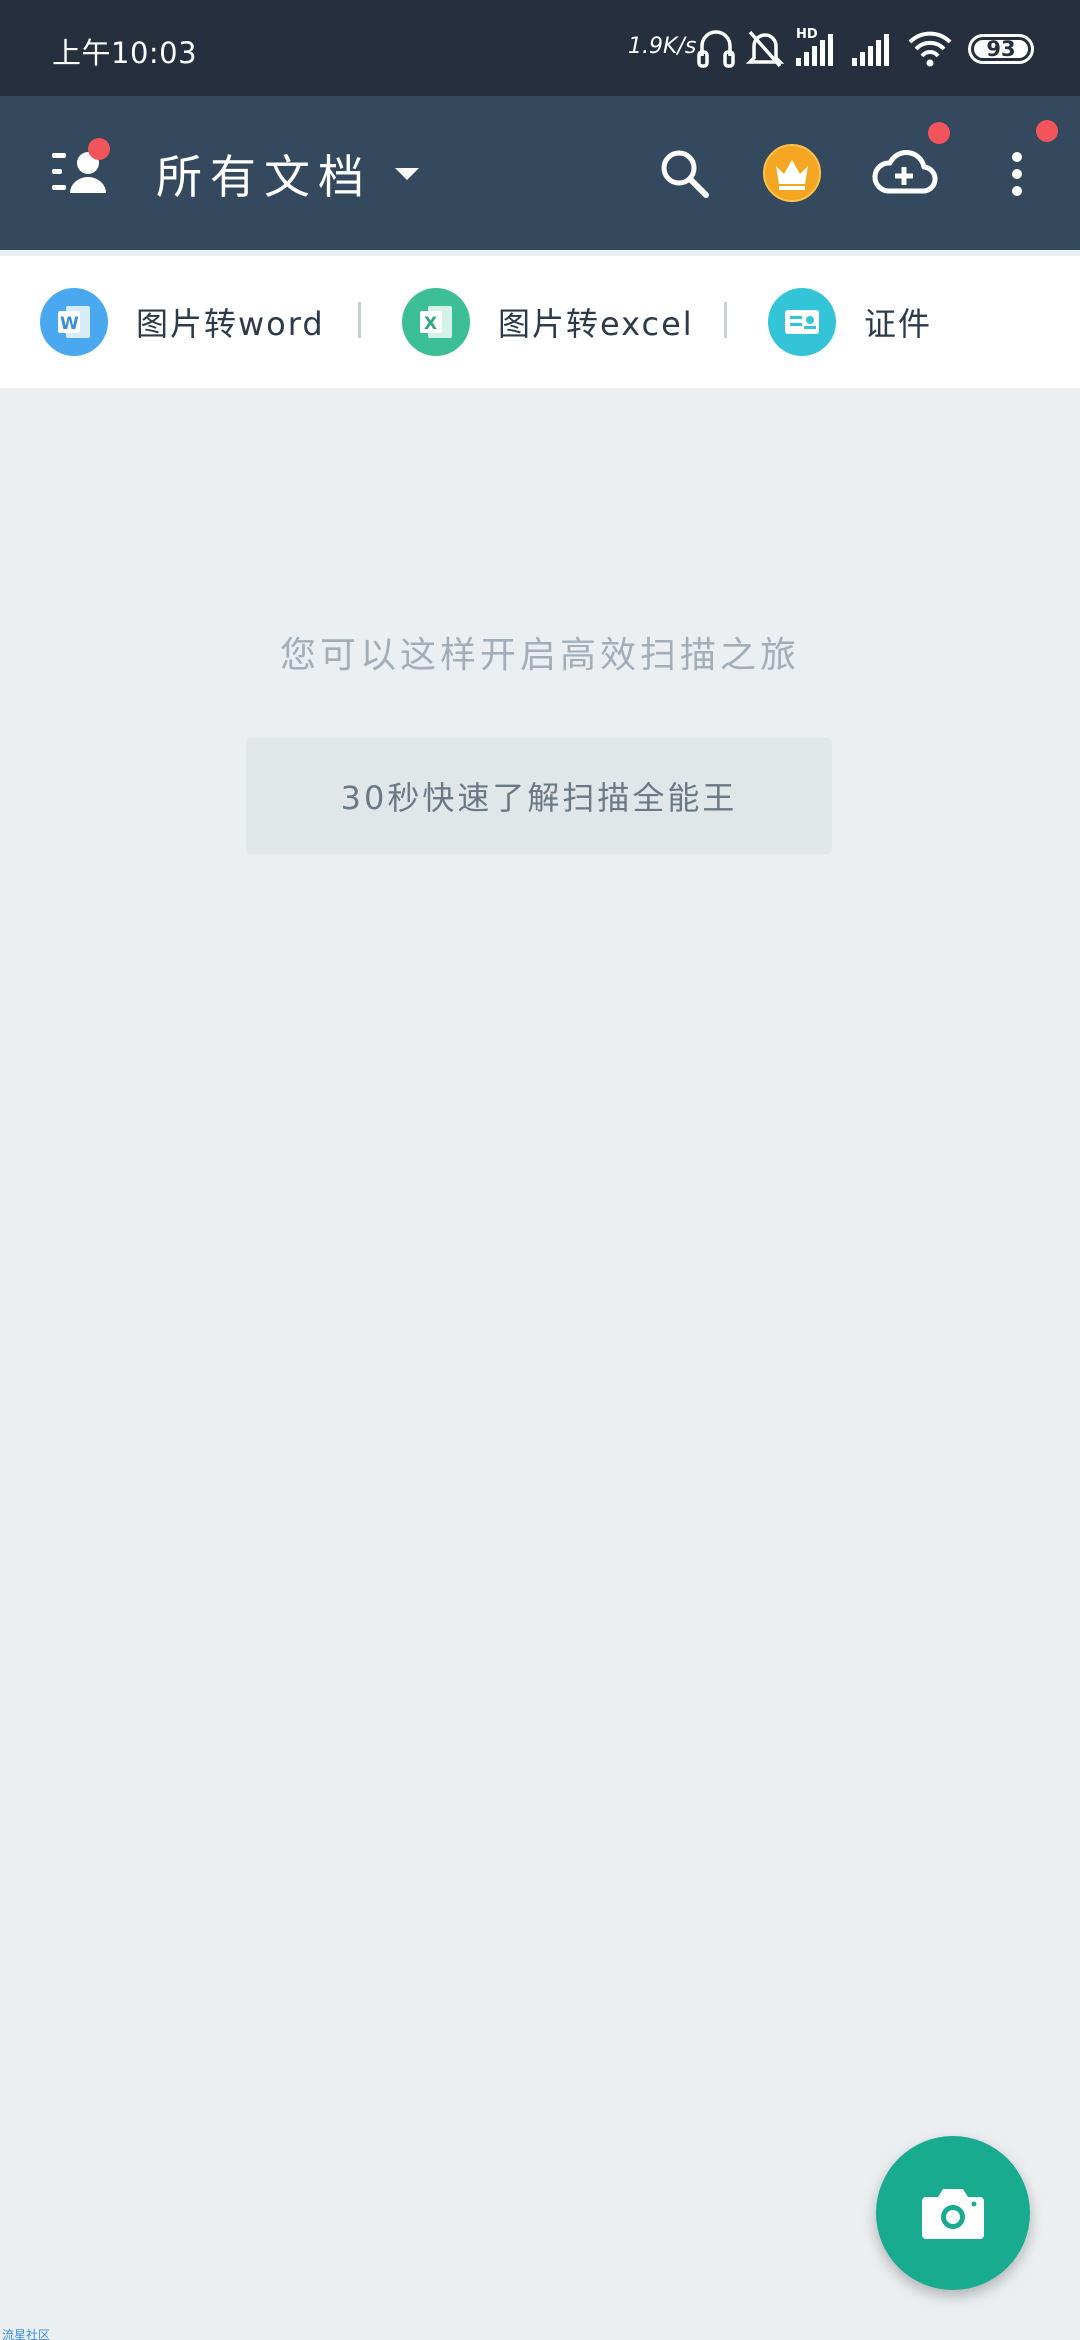 This screenshot has height=2340, width=1080. What do you see at coordinates (1017, 173) in the screenshot?
I see `more-vert-icon` at bounding box center [1017, 173].